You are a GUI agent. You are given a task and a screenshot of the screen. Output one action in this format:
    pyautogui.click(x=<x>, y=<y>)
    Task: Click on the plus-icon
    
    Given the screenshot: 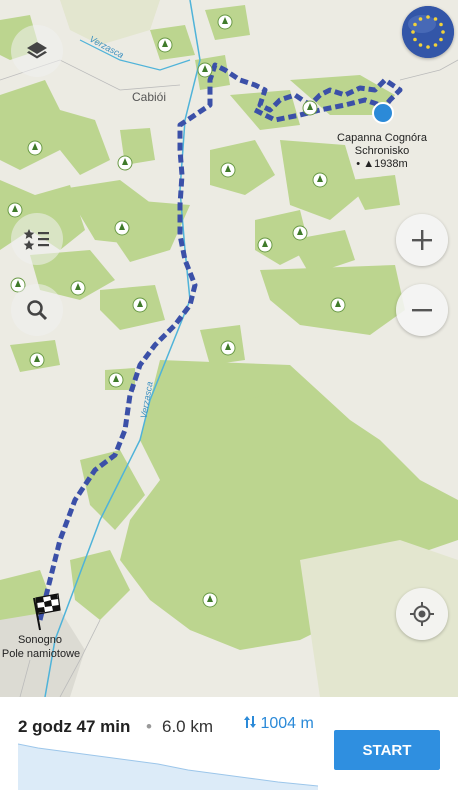 What is the action you would take?
    pyautogui.click(x=422, y=240)
    